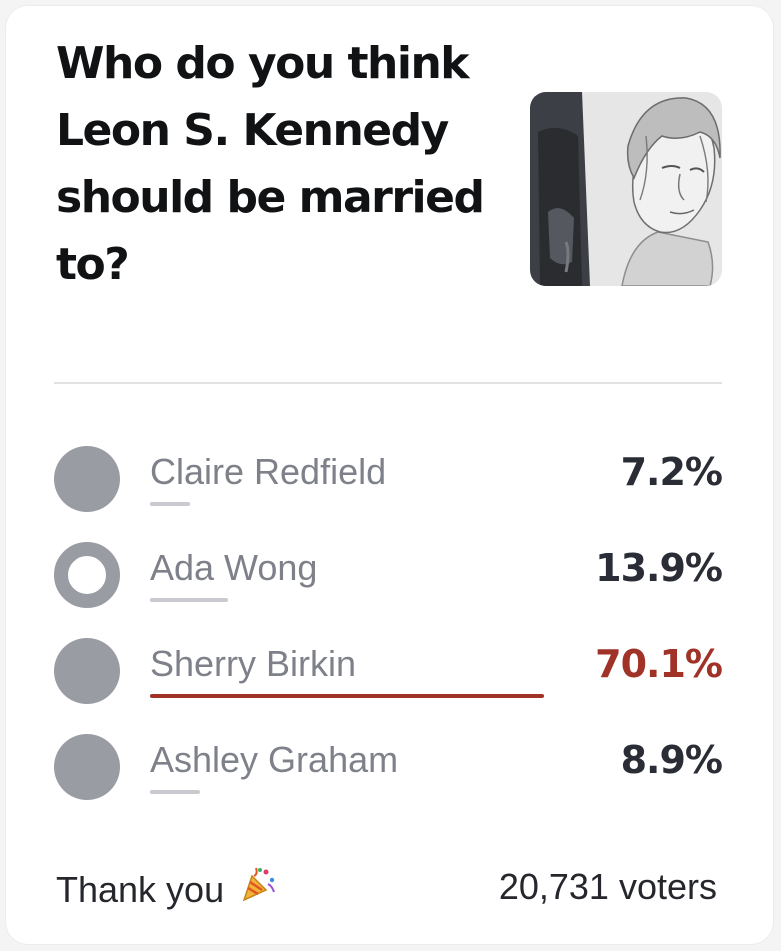 This screenshot has height=951, width=781. I want to click on option-label: Claire Redfield, so click(268, 471).